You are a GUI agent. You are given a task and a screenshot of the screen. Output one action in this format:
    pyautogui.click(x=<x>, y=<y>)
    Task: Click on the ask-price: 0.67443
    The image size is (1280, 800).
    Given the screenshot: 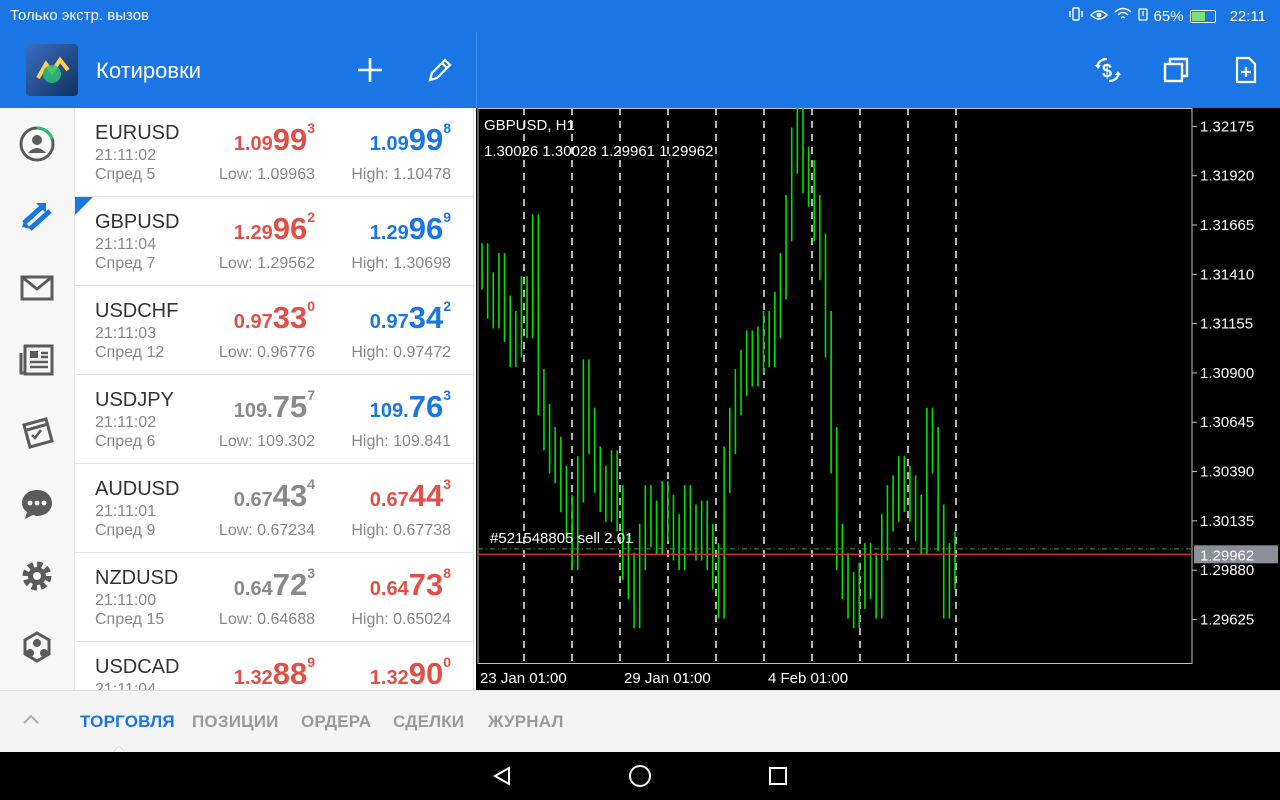 What is the action you would take?
    pyautogui.click(x=410, y=495)
    